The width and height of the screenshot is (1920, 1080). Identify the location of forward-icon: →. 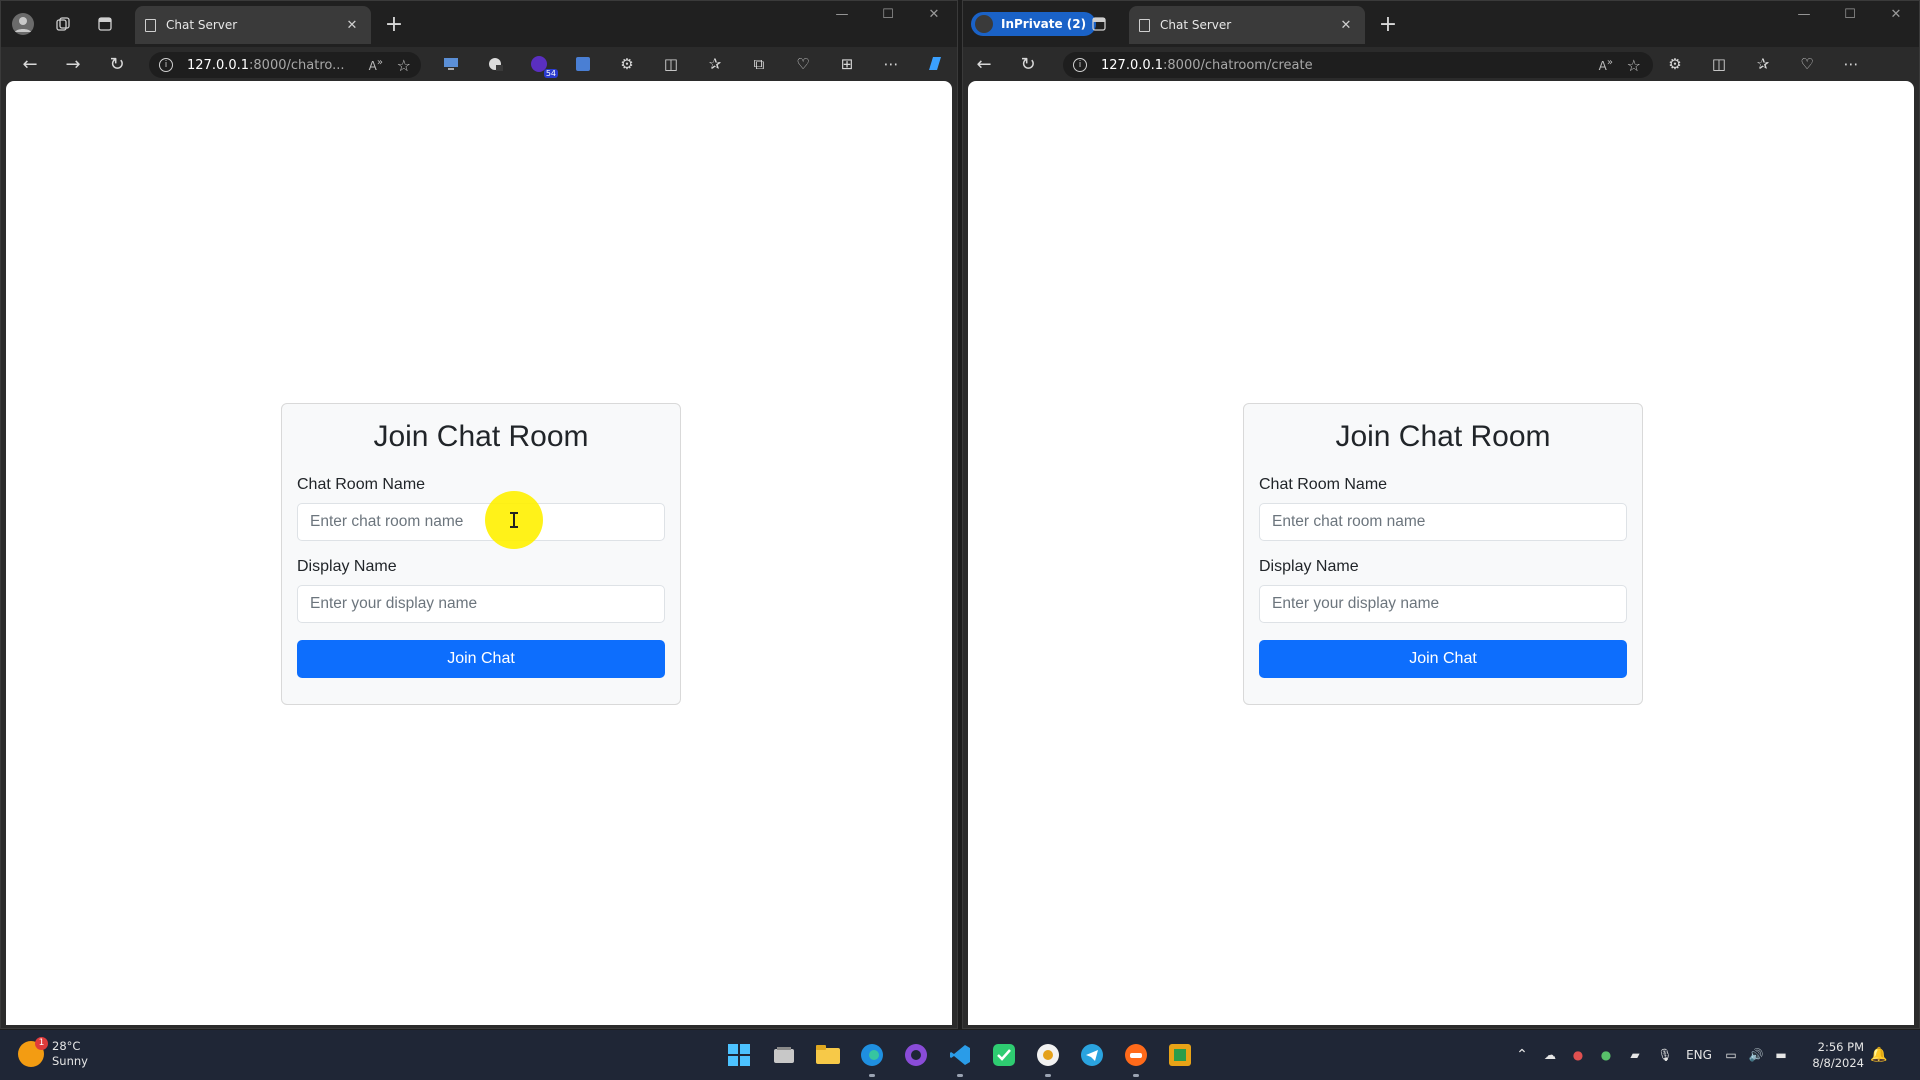
(73, 64).